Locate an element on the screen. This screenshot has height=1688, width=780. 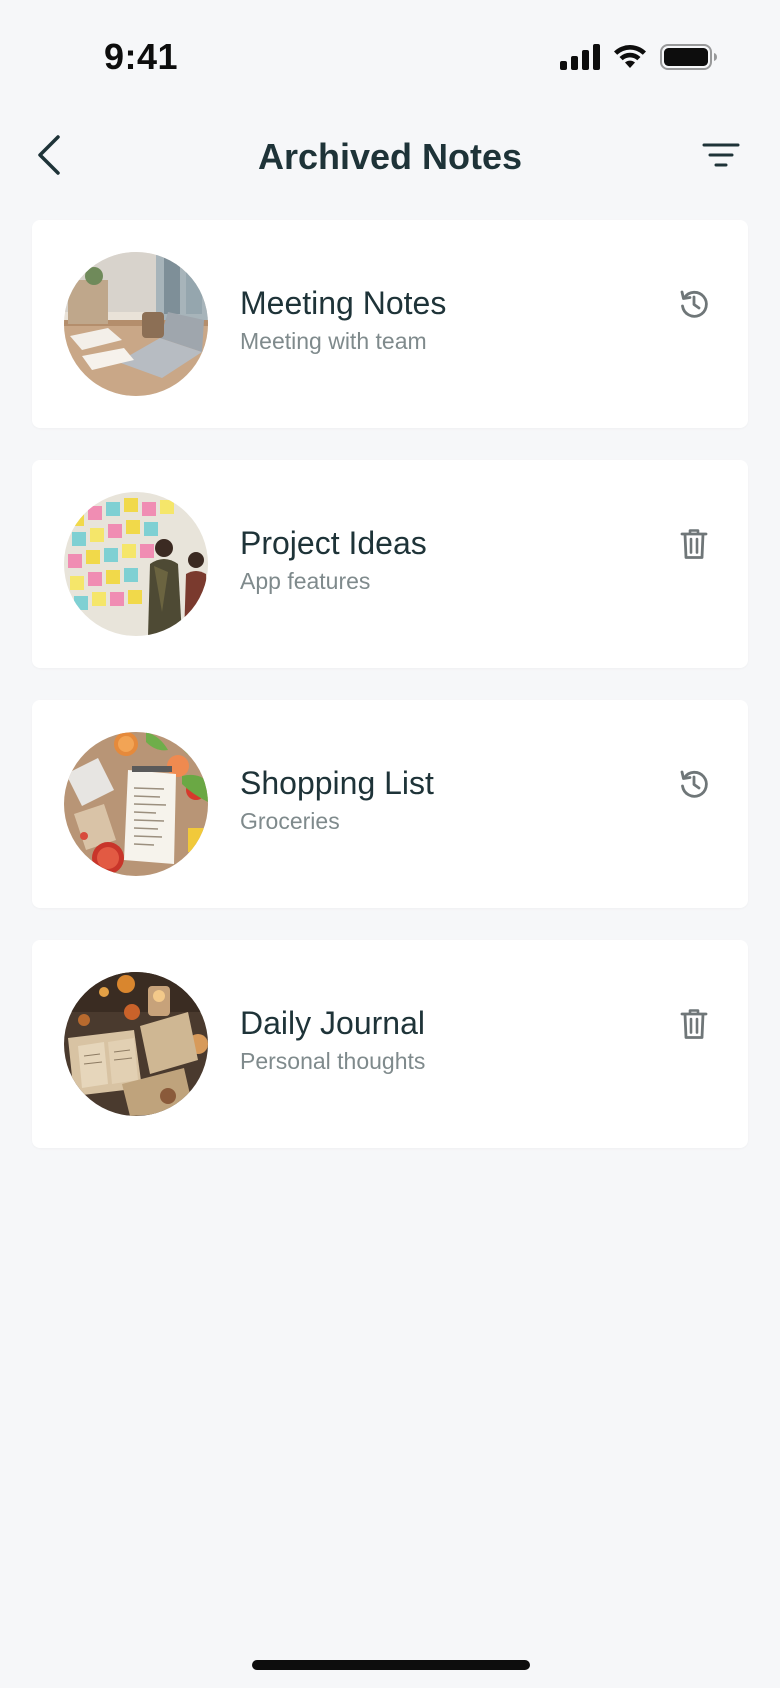
filter-button is located at coordinates (721, 157).